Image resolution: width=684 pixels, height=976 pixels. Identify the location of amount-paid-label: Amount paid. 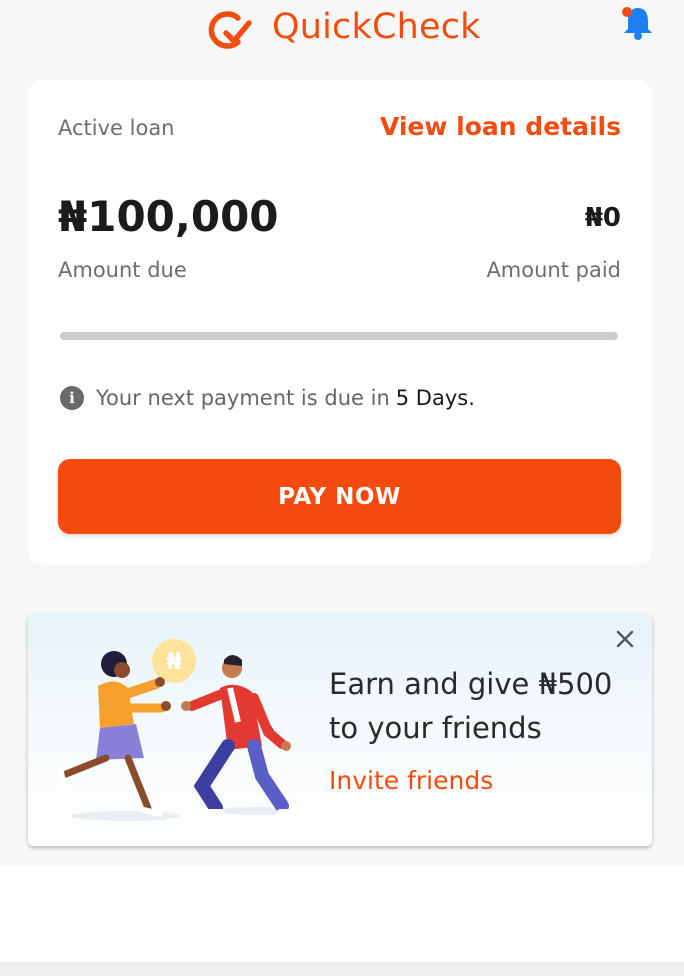
(553, 270).